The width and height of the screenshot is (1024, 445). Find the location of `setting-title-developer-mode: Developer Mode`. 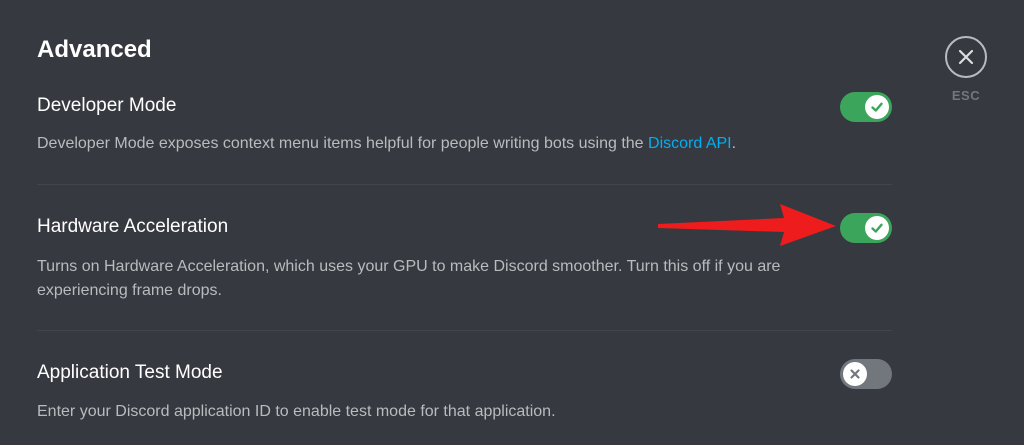

setting-title-developer-mode: Developer Mode is located at coordinates (107, 105).